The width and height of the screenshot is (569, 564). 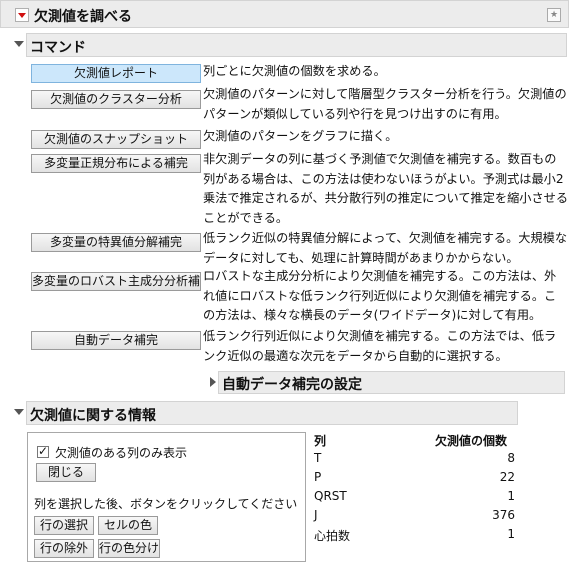 What do you see at coordinates (64, 548) in the screenshot?
I see `exclude-rows-button: 行の除外` at bounding box center [64, 548].